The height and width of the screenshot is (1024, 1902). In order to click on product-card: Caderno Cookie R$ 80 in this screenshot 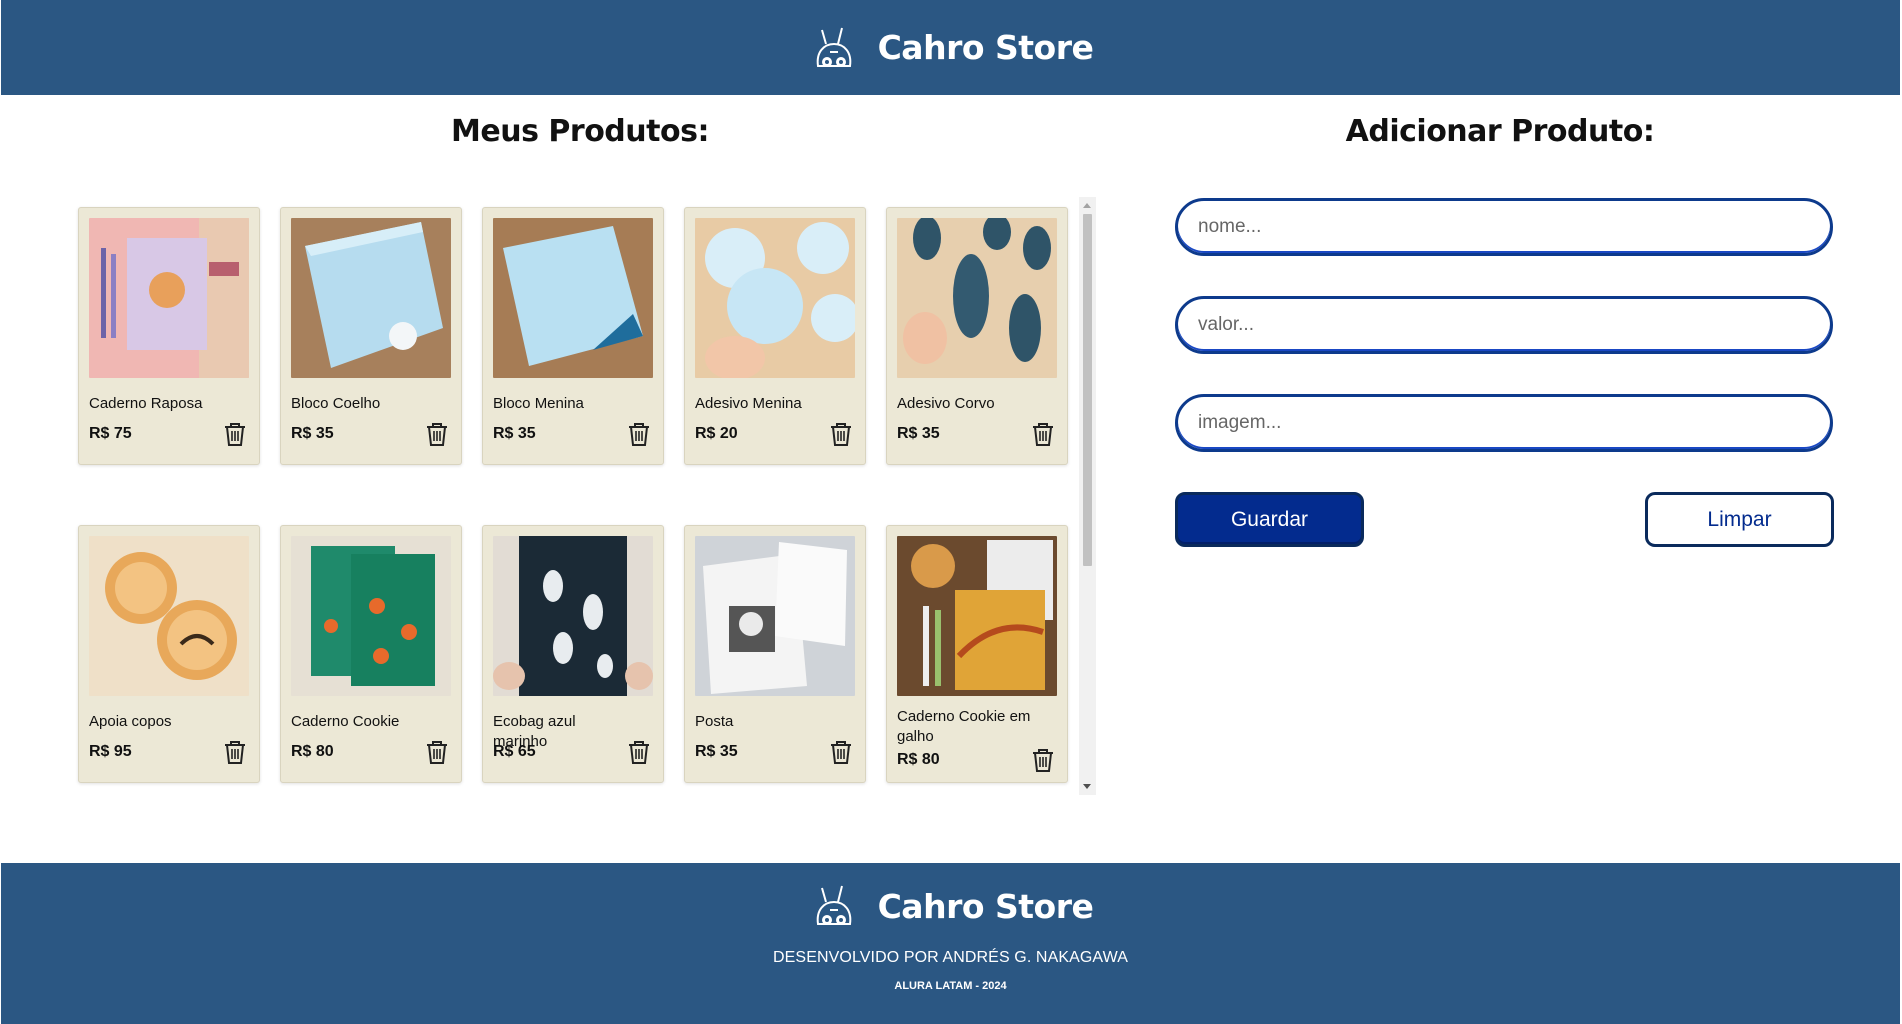, I will do `click(371, 654)`.